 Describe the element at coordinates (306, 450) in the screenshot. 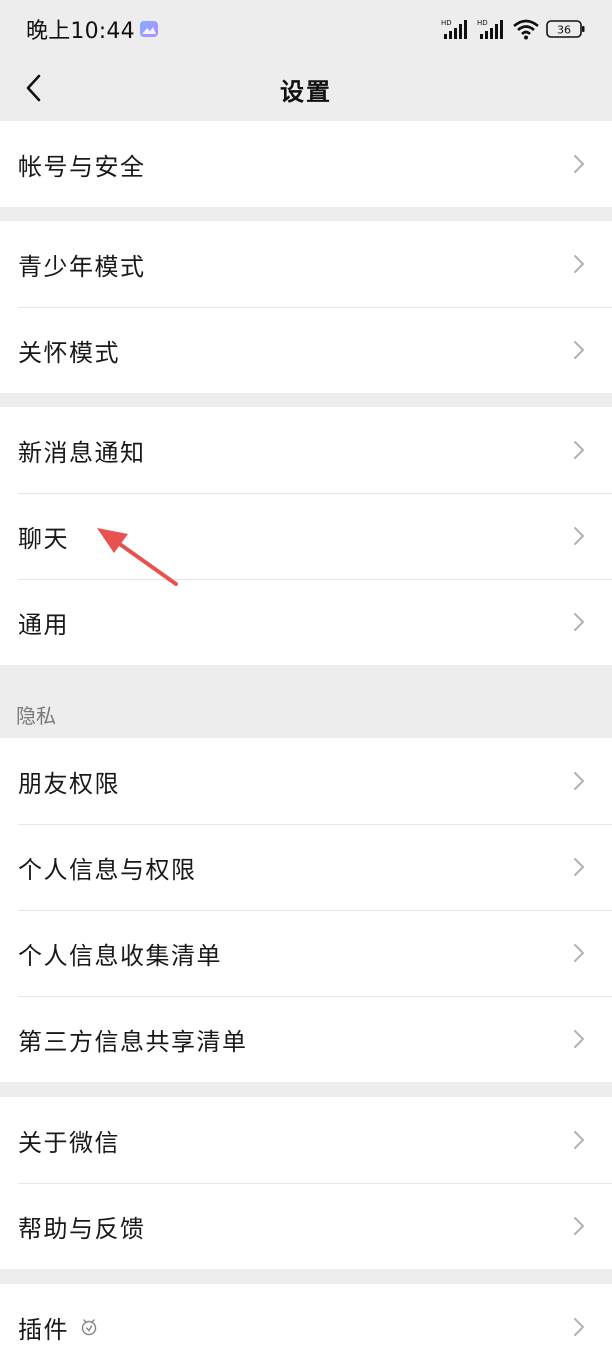

I see `settings-item-new-message-notifications: 新消息通知` at that location.